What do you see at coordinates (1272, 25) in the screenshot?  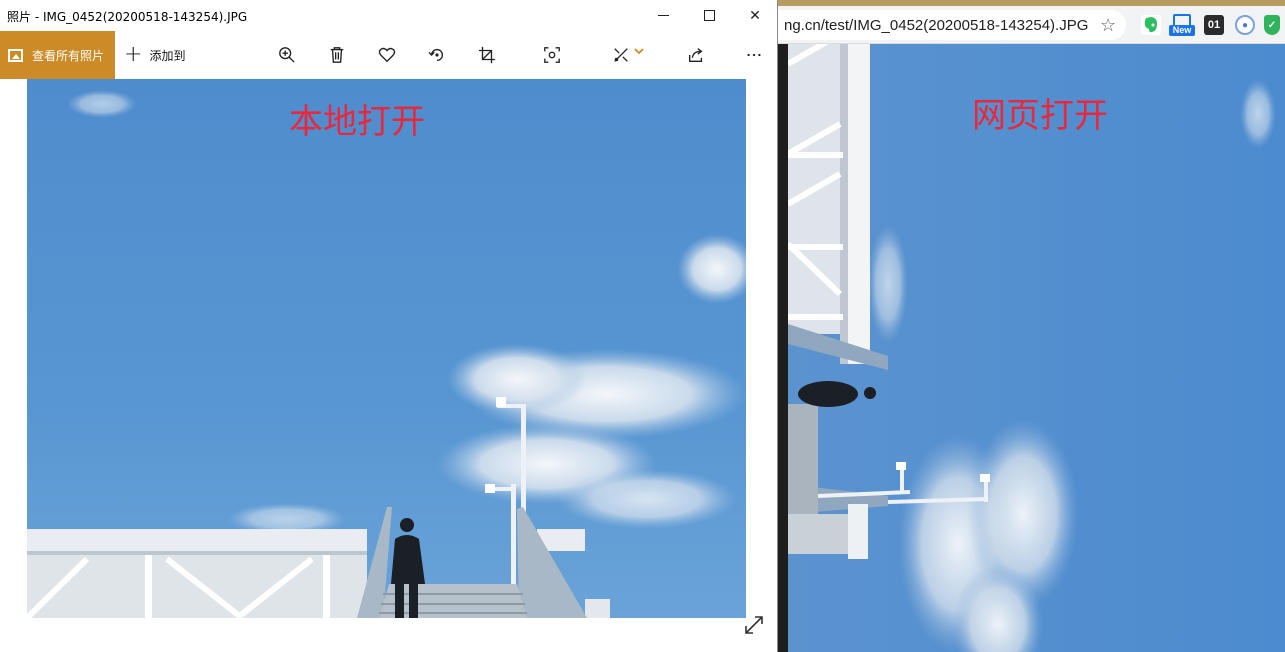 I see `shield-extension-icon: ✓` at bounding box center [1272, 25].